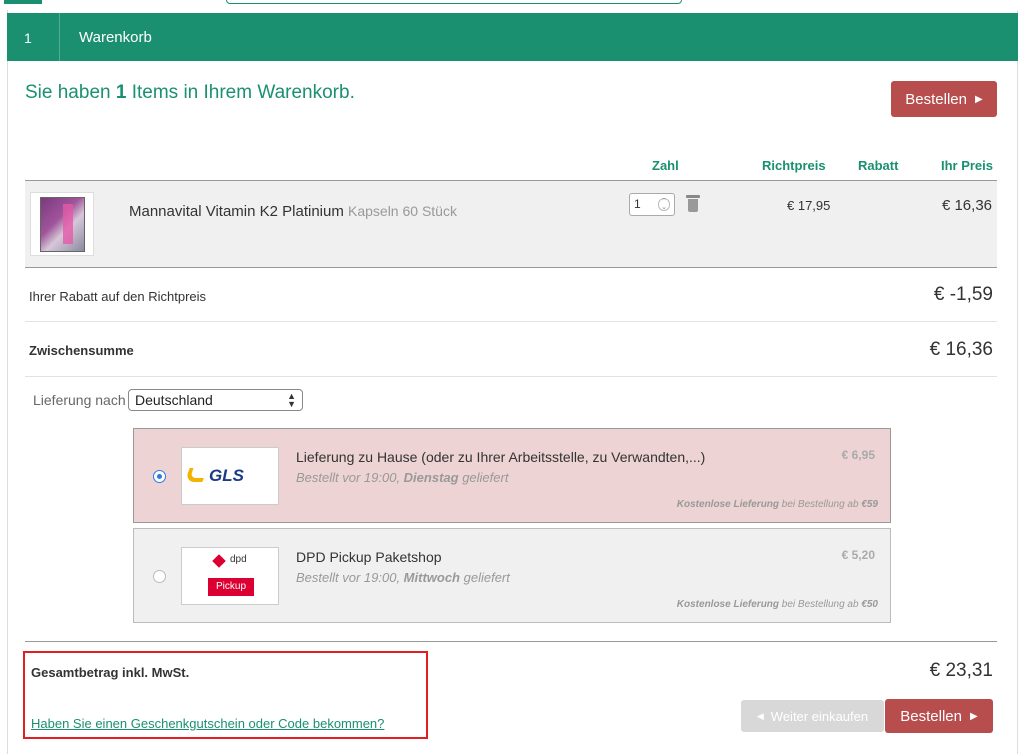  What do you see at coordinates (812, 716) in the screenshot?
I see `continue-shopping-button: ◀ Weiter einkaufen` at bounding box center [812, 716].